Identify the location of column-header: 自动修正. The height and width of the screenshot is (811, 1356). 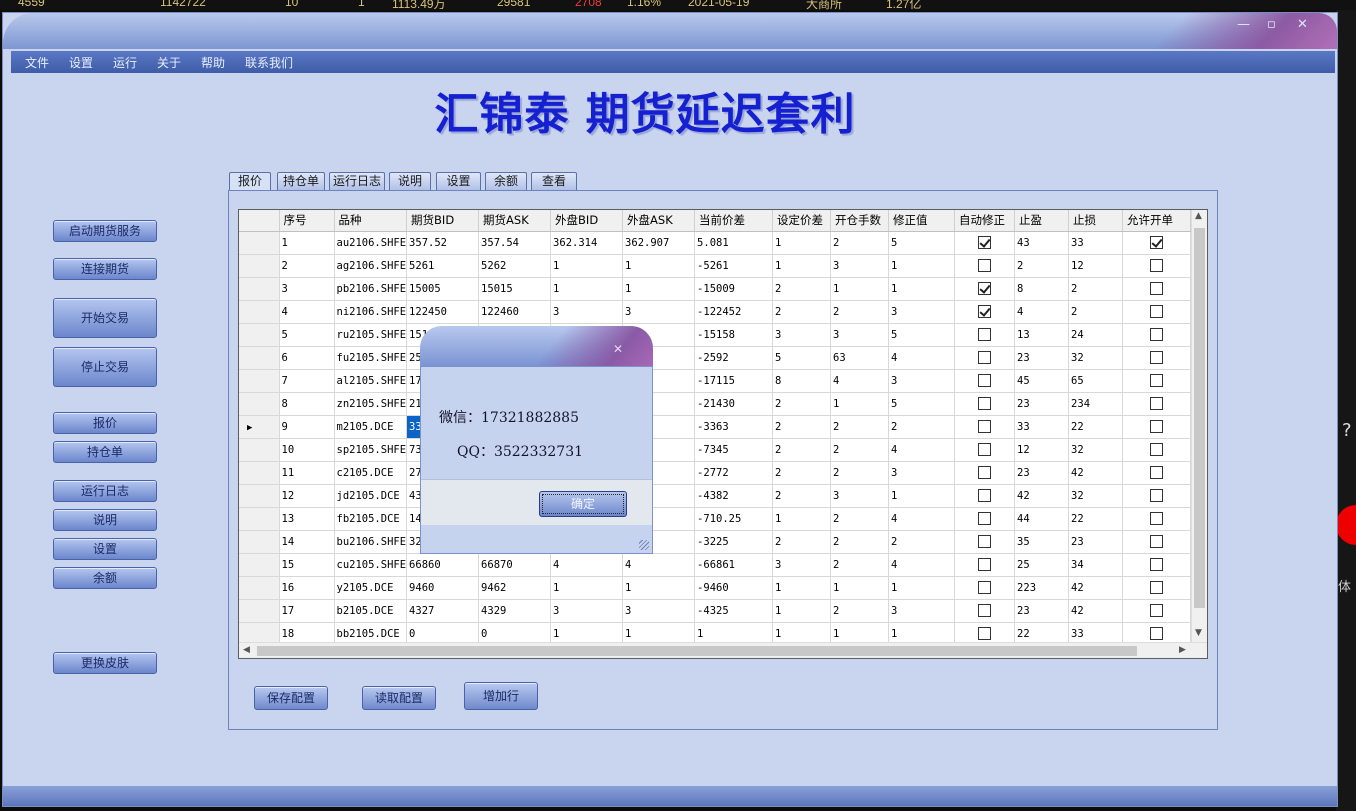
(985, 221).